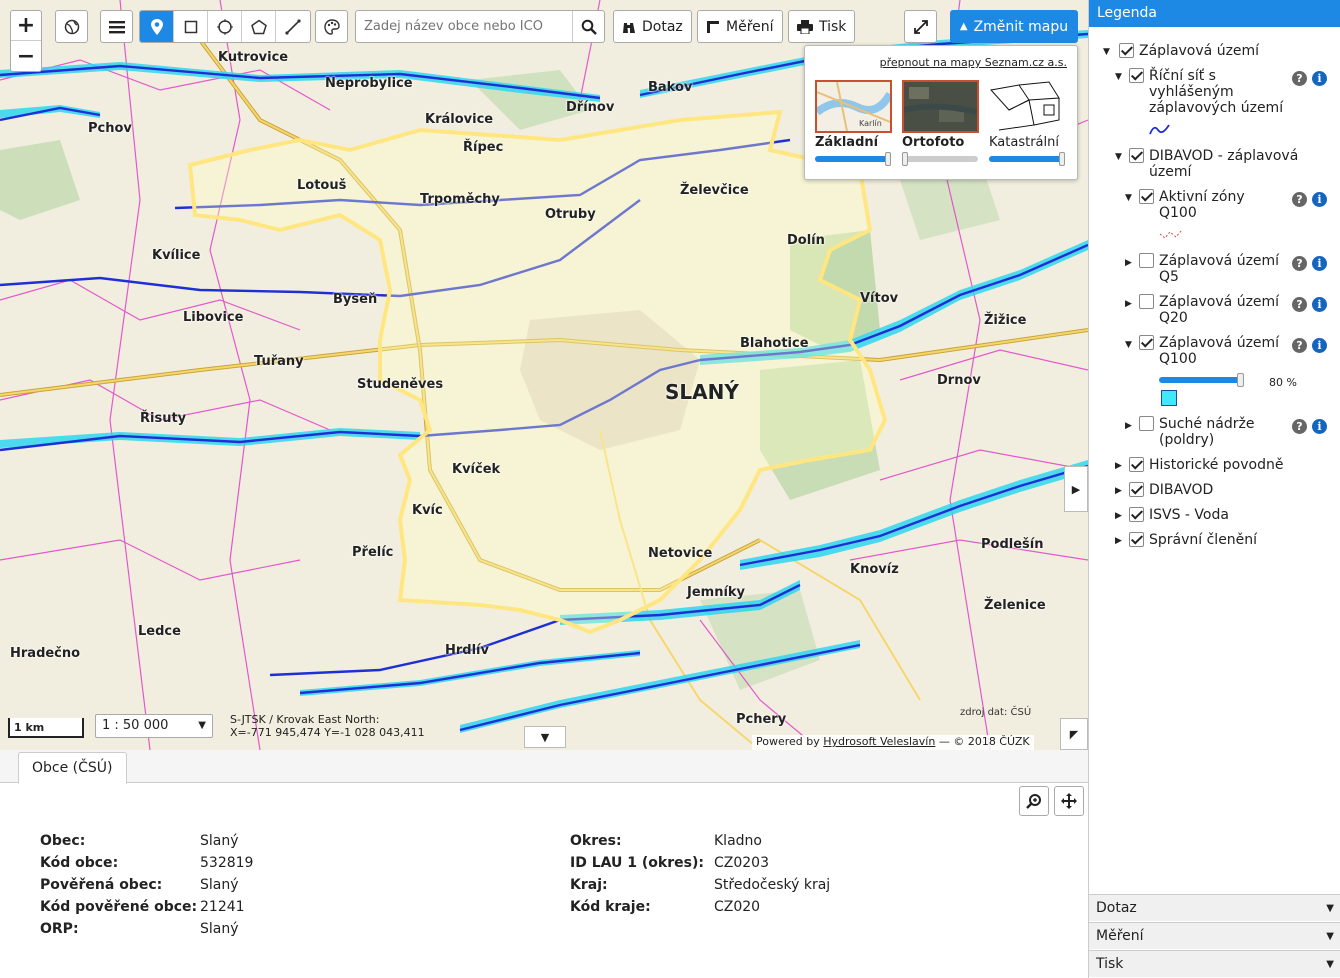 The image size is (1340, 978). I want to click on print-button: Tisk, so click(822, 26).